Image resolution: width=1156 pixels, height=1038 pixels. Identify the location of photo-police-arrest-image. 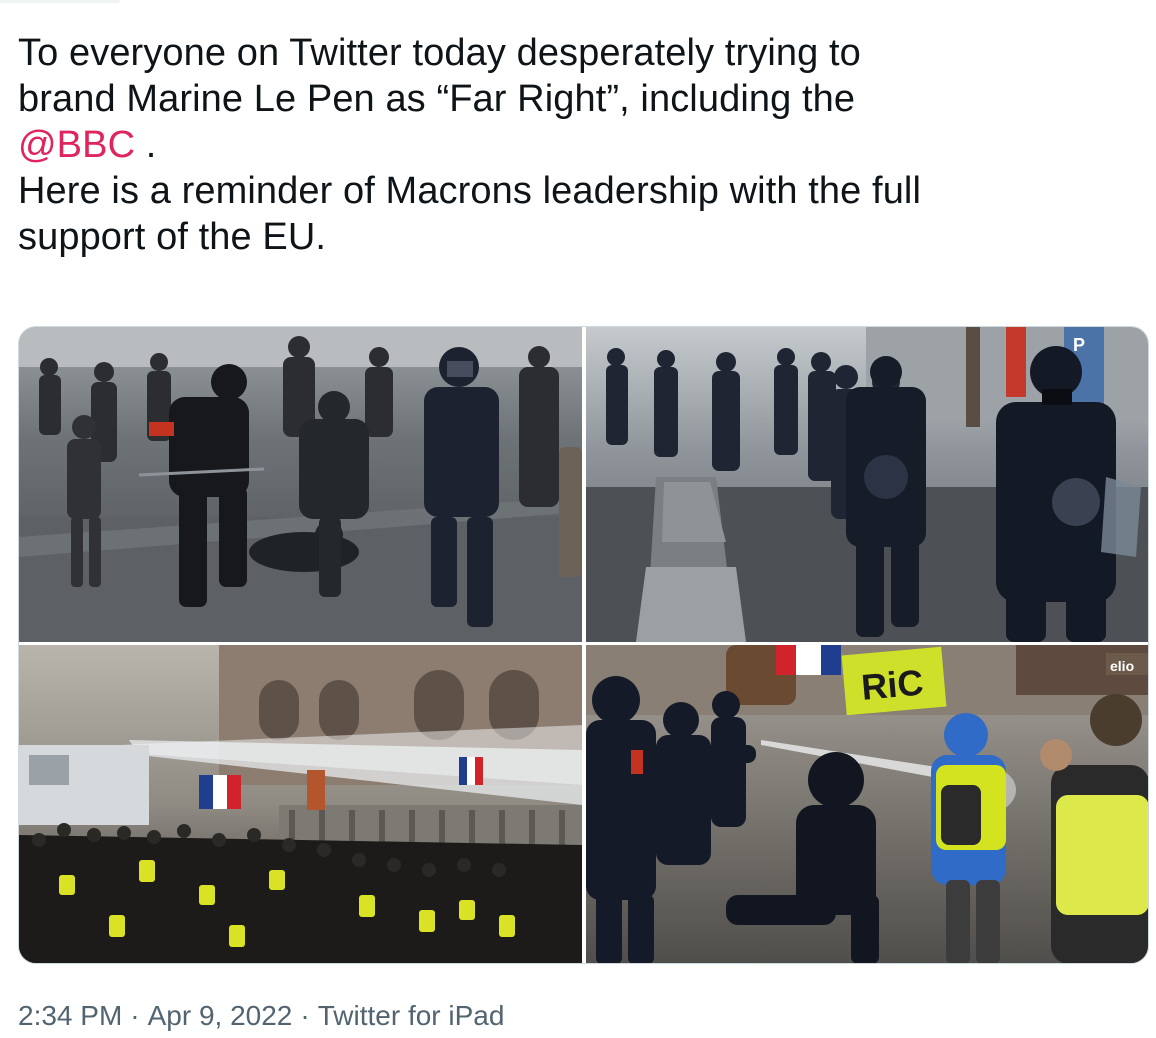
(300, 484).